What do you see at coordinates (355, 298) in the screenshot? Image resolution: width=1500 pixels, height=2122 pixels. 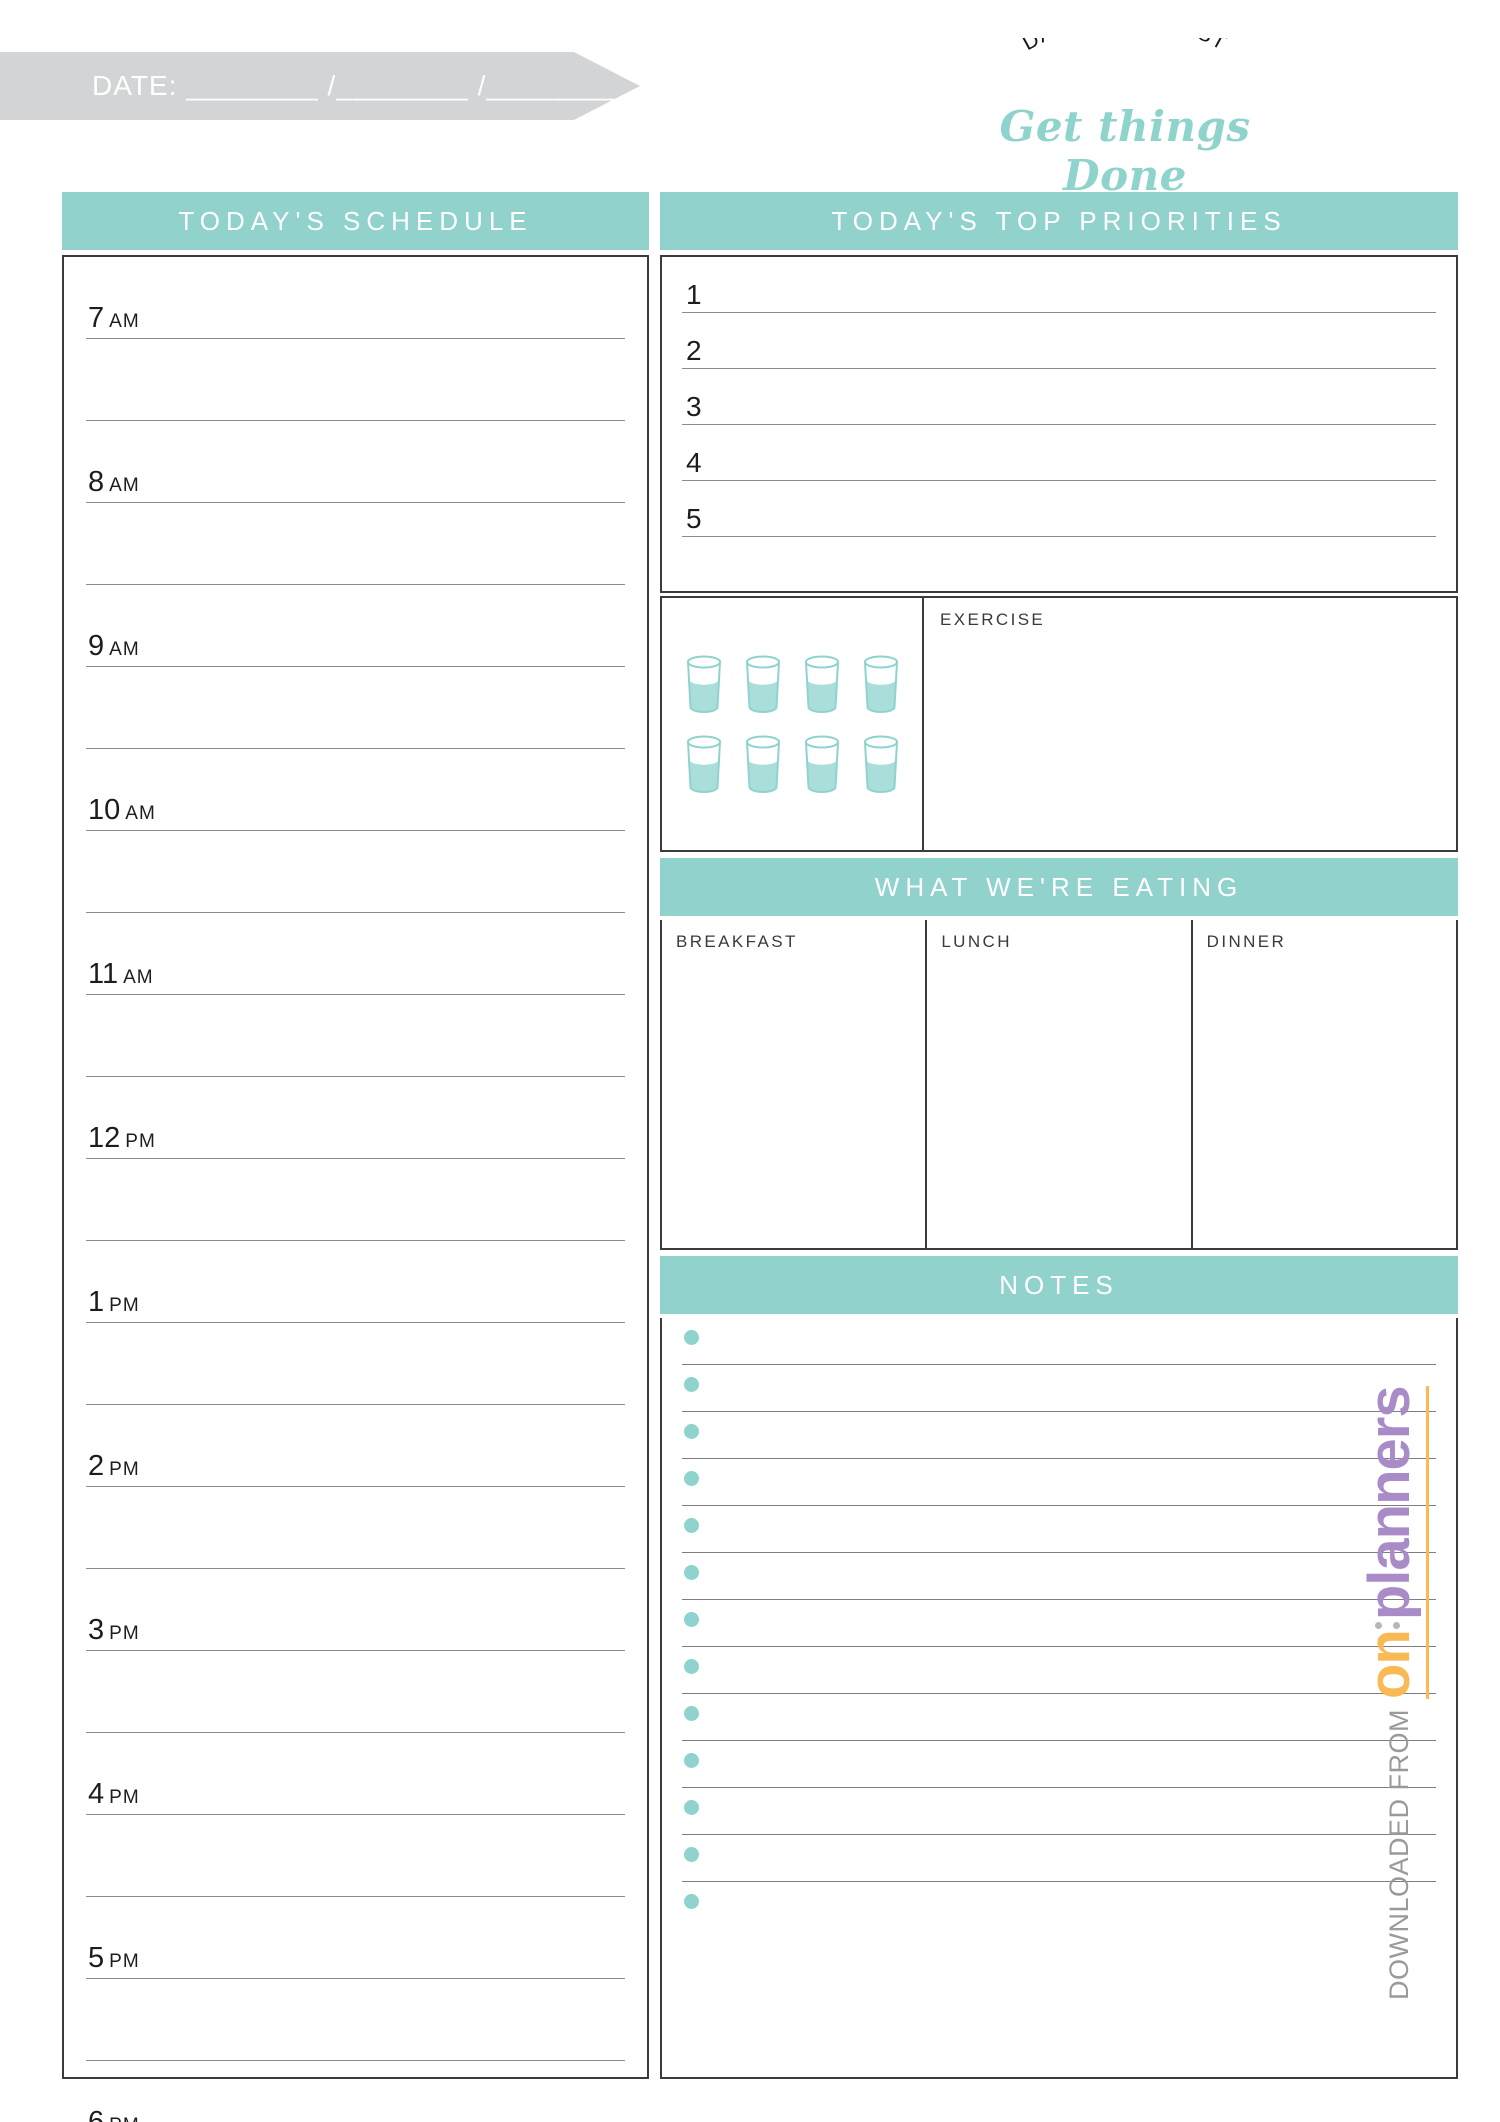 I see `schedule-slot: 7 AM` at bounding box center [355, 298].